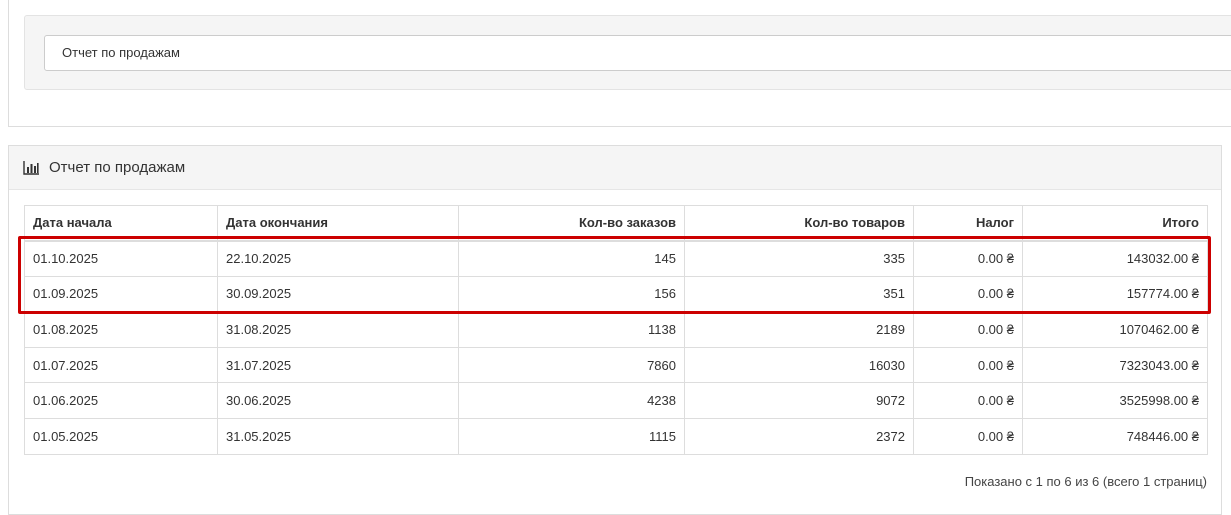  What do you see at coordinates (1115, 436) in the screenshot?
I see `cell-total: 748446.00 ₴` at bounding box center [1115, 436].